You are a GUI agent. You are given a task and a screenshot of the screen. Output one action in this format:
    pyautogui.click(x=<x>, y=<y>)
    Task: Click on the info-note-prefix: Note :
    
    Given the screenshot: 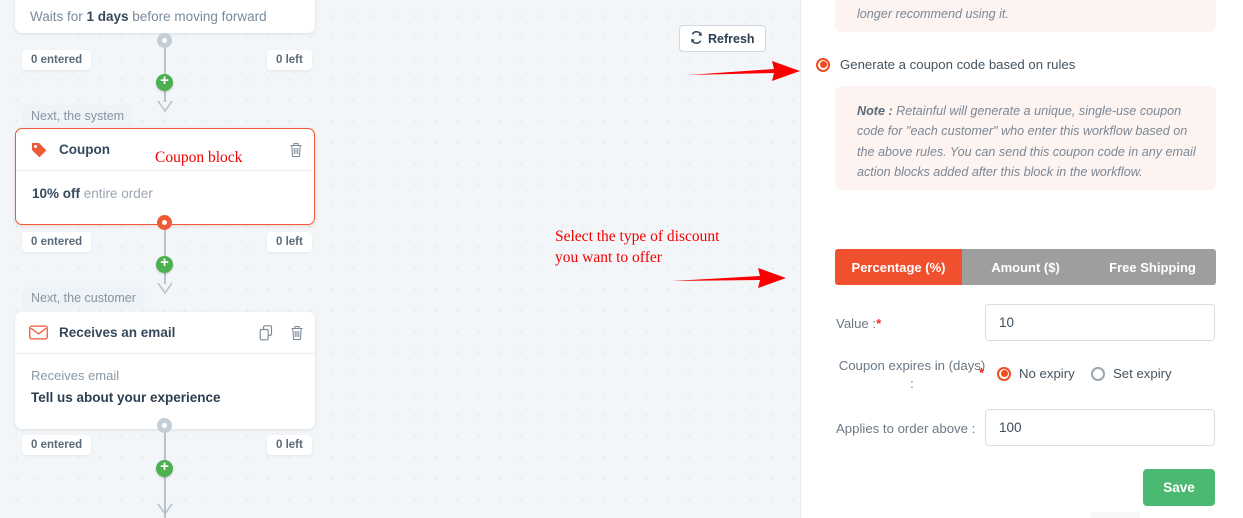 What is the action you would take?
    pyautogui.click(x=875, y=111)
    